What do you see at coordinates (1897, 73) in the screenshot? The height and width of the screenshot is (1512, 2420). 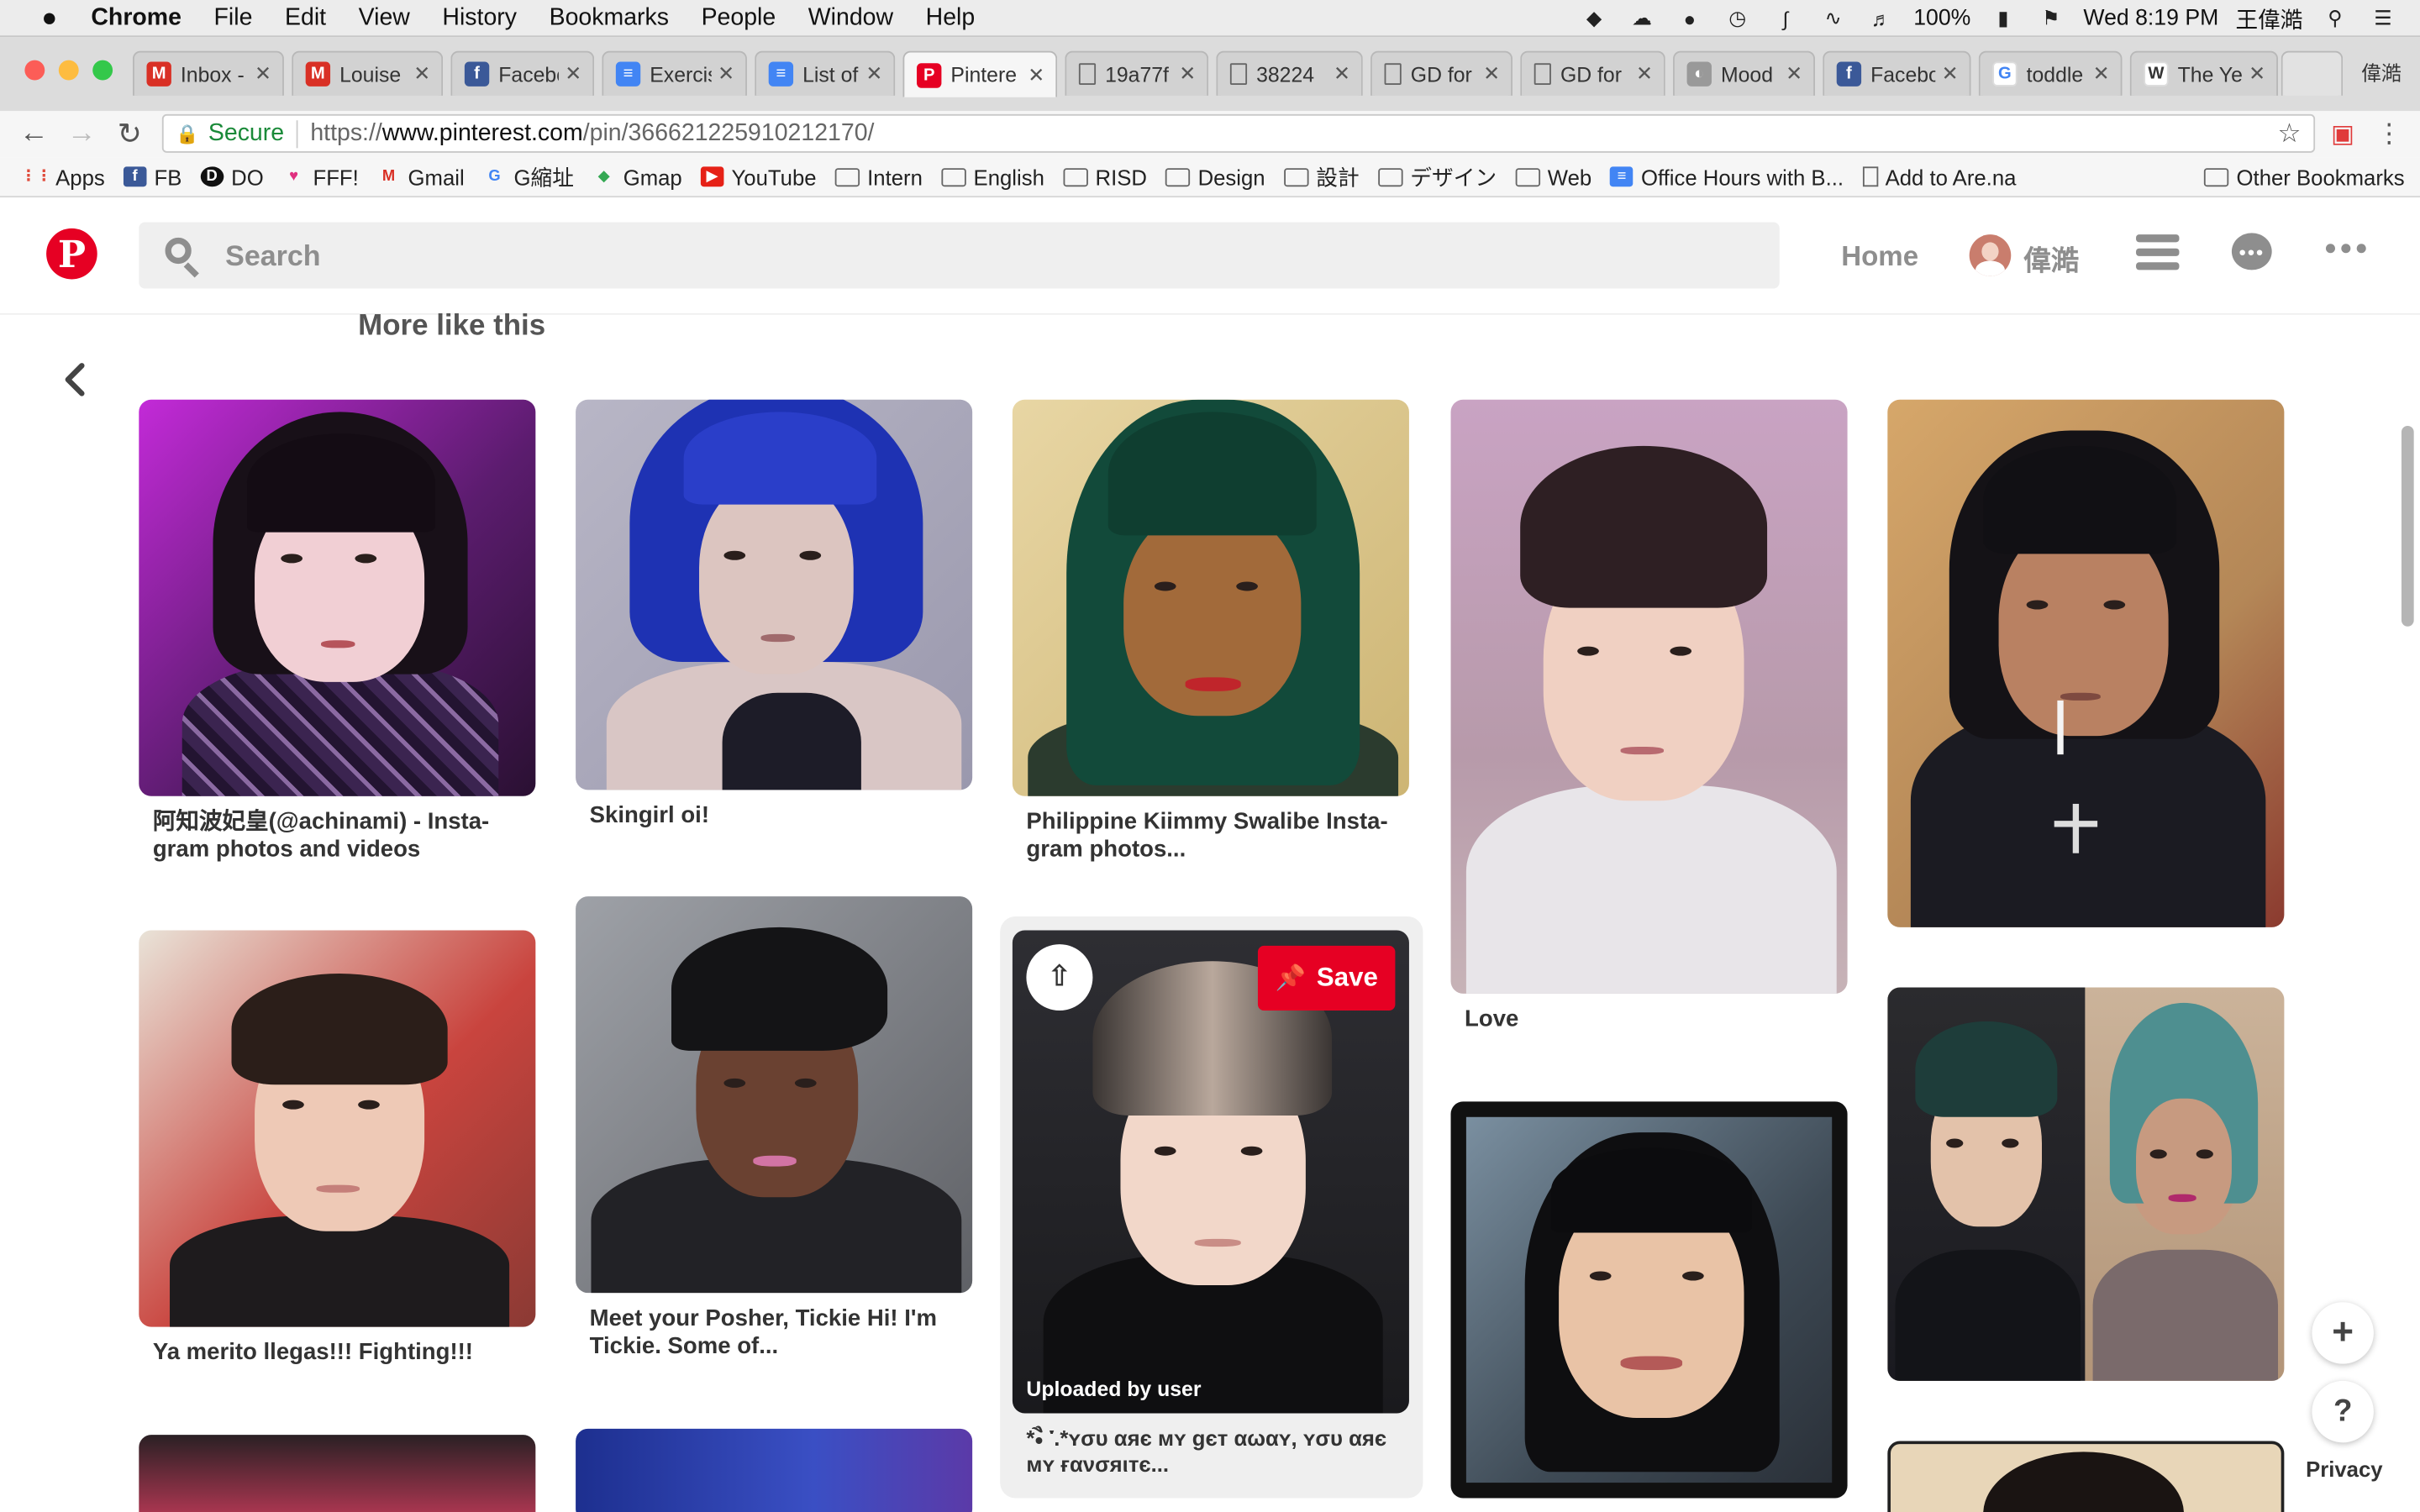 I see `tab-12: f Facebo ✕` at bounding box center [1897, 73].